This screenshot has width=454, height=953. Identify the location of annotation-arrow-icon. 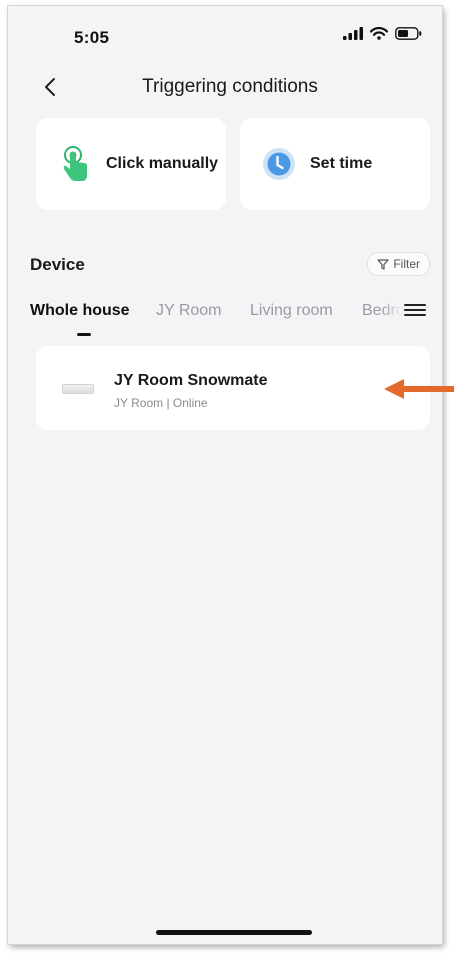
(419, 389).